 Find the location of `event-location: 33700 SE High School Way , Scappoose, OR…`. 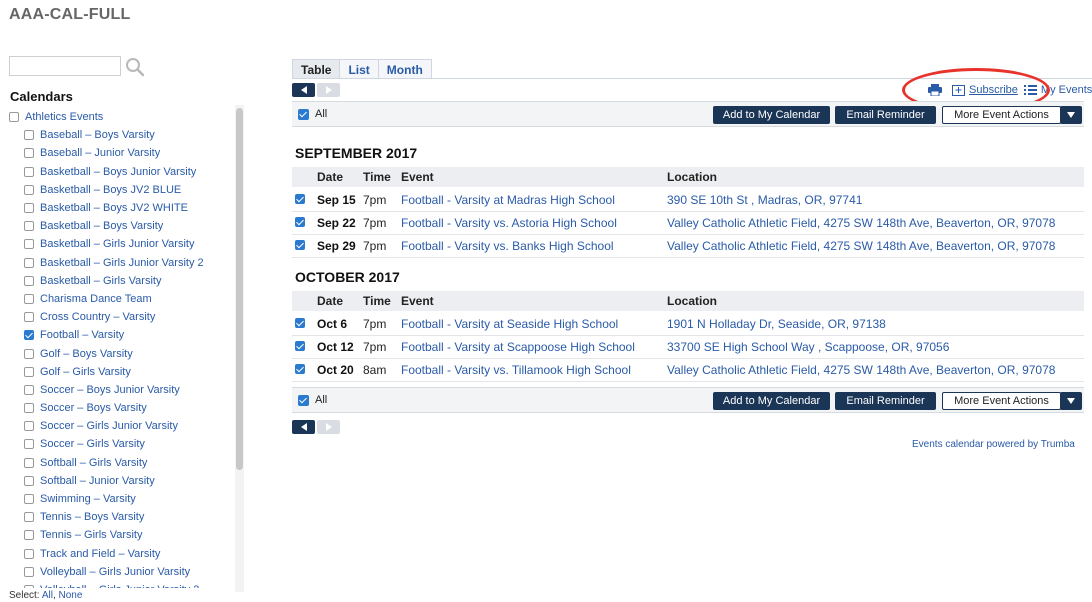

event-location: 33700 SE High School Way , Scappoose, OR… is located at coordinates (808, 347).